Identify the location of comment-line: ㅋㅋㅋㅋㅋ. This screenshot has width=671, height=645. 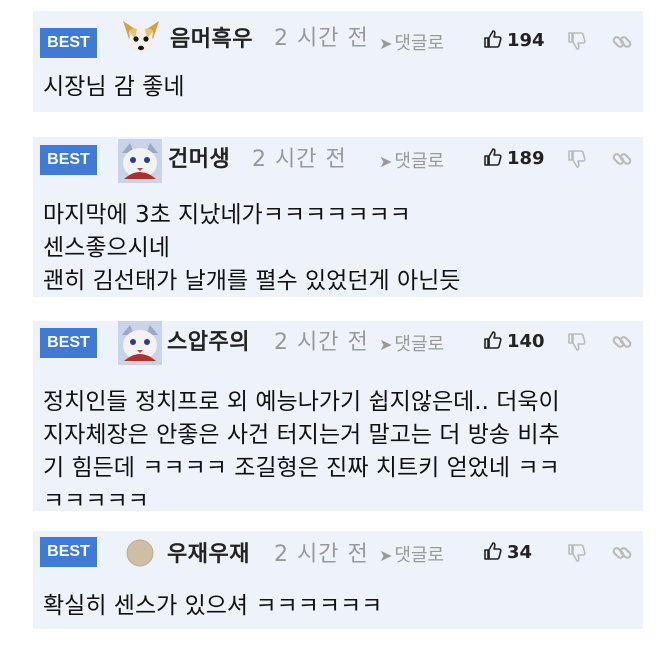
(96, 501).